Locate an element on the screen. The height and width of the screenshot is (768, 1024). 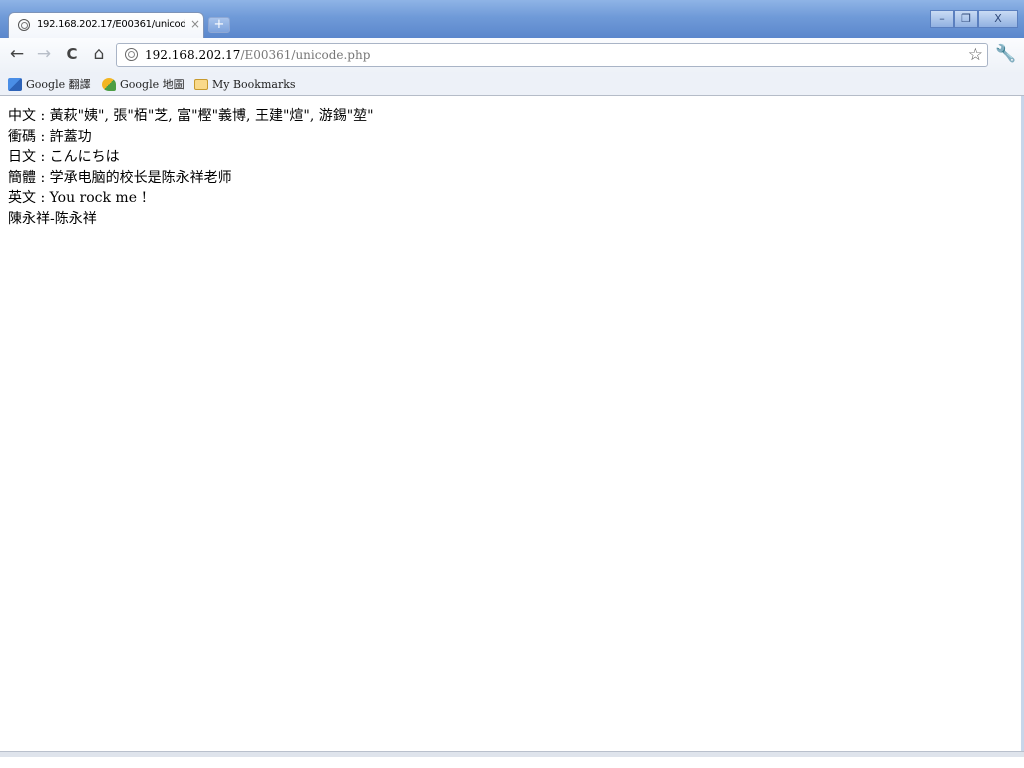
tab-title: 192.168.202.17/E00361/unicode is located at coordinates (111, 24).